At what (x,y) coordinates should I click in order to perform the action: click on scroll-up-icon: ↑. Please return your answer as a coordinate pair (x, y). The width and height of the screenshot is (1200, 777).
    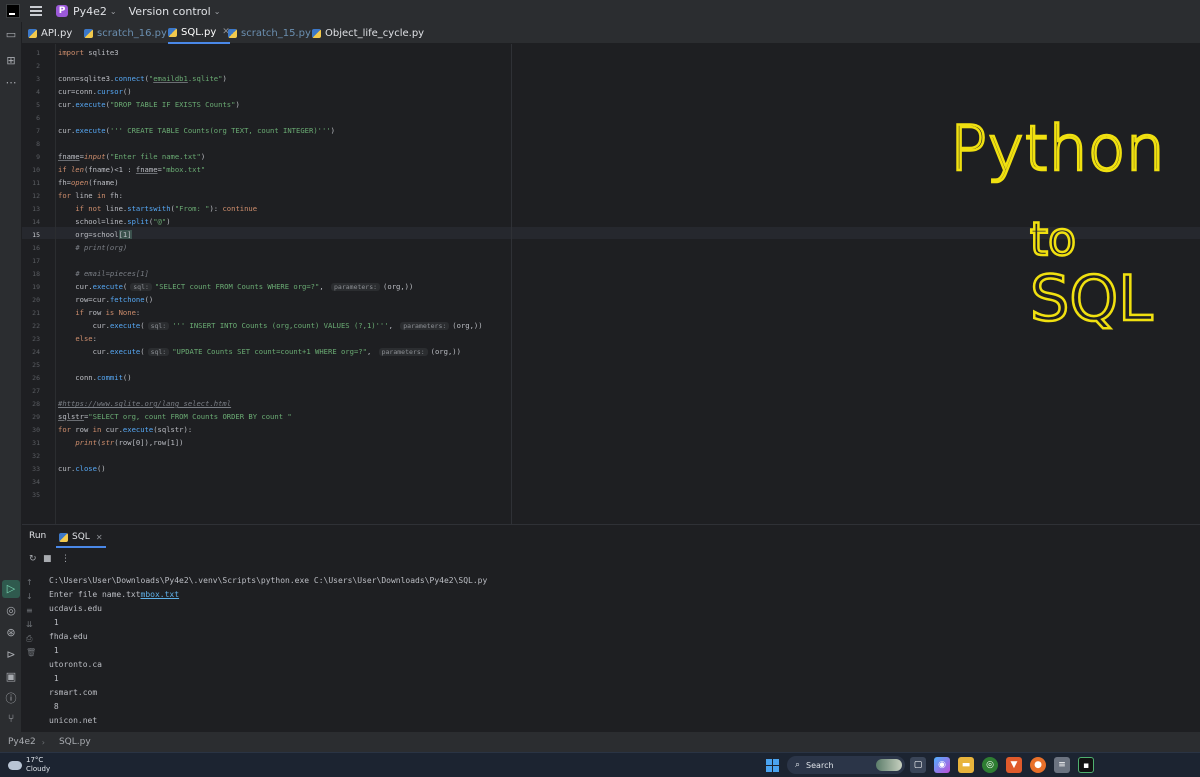
    Looking at the image, I should click on (29, 582).